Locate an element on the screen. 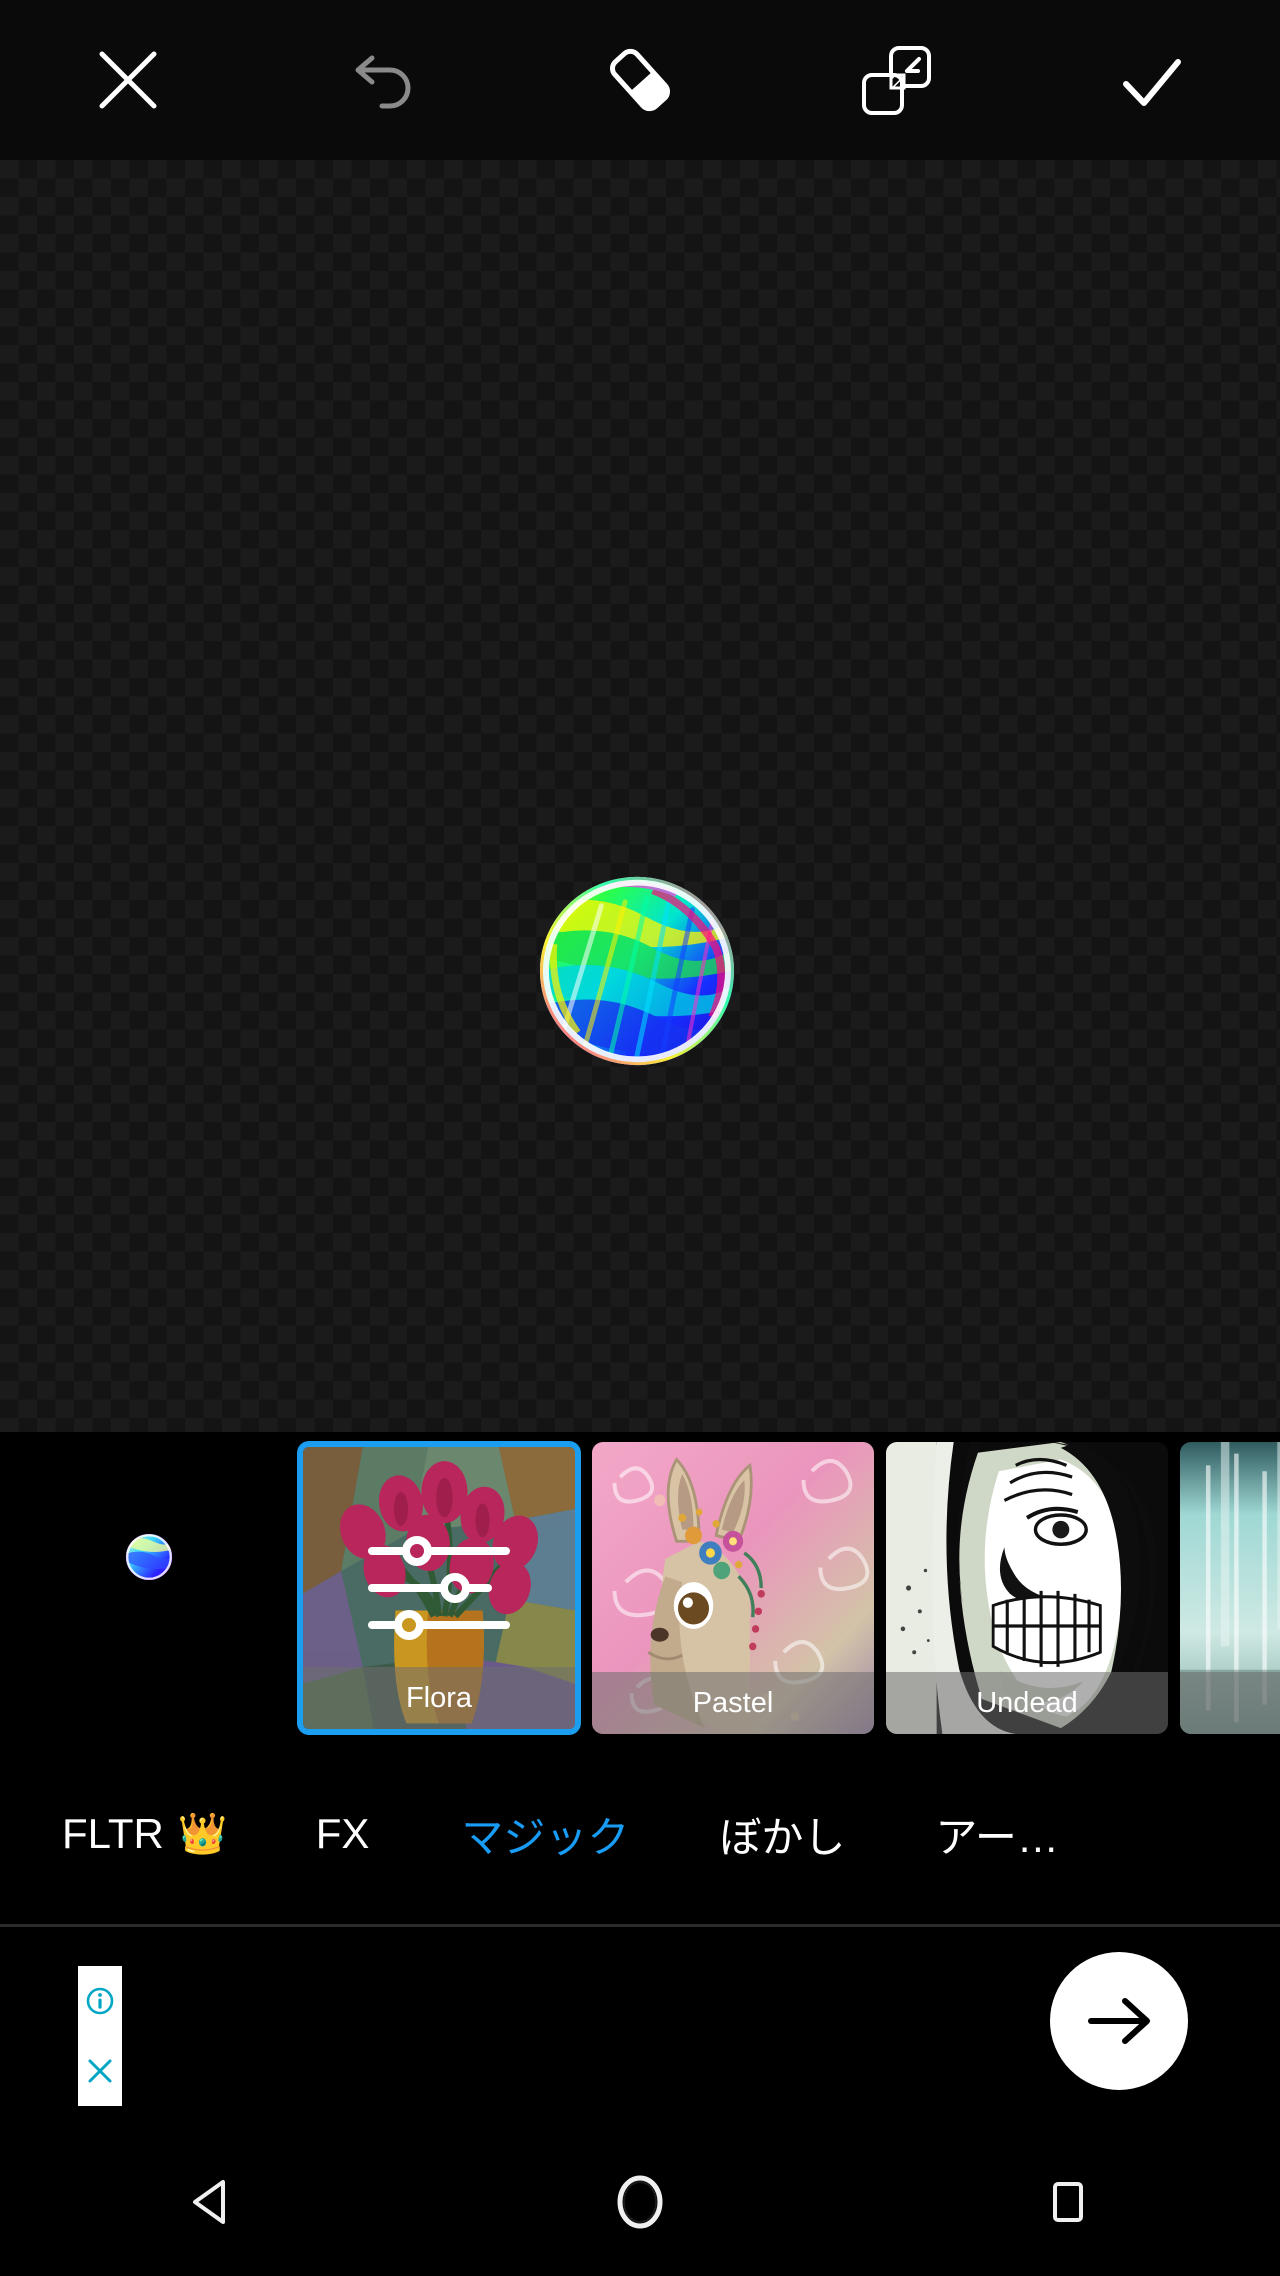  adjust-sliders-icon is located at coordinates (439, 1588).